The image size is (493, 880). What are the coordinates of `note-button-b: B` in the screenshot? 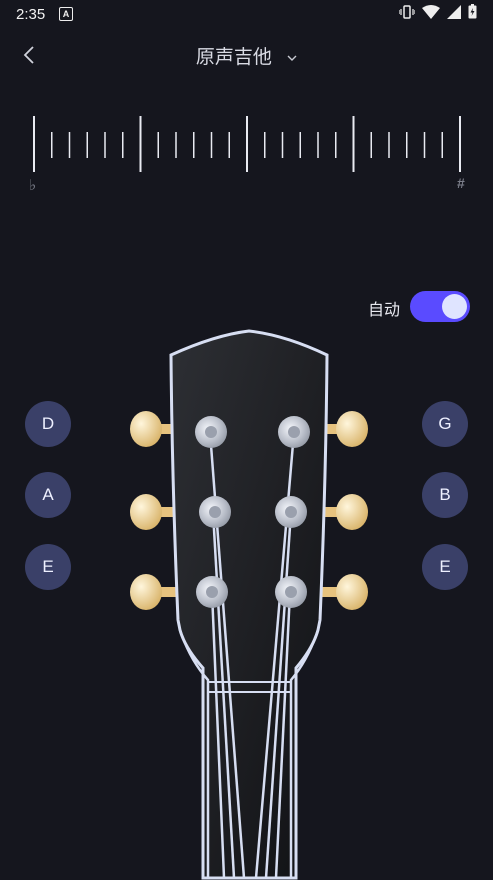 It's located at (445, 495).